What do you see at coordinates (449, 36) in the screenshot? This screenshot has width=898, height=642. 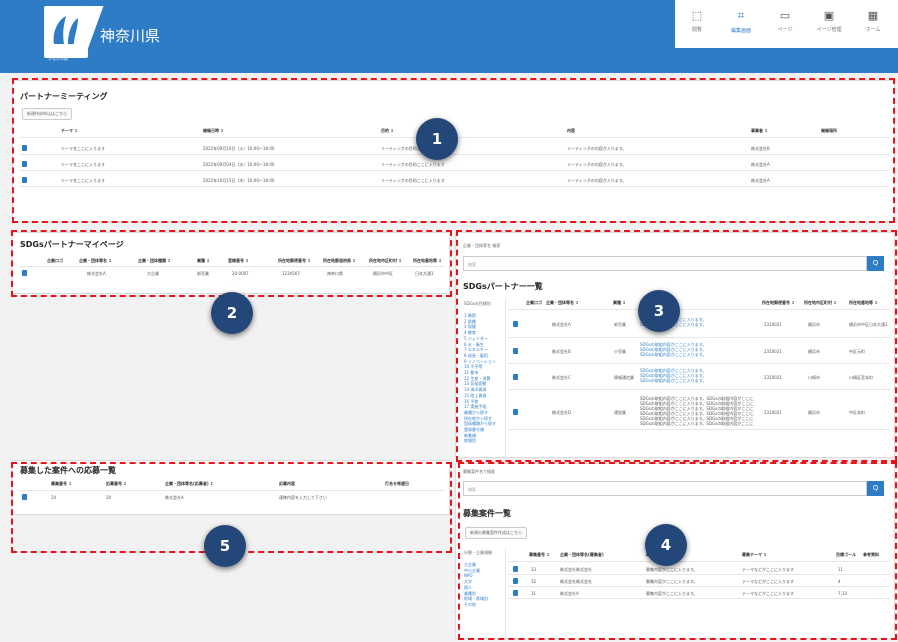 I see `site-header: 神奈川県 かながわ県 ⬚ 閲覧 ⌗ 編集画面 ▭ ページ ▣ ページ管理 ▦ ホーム` at bounding box center [449, 36].